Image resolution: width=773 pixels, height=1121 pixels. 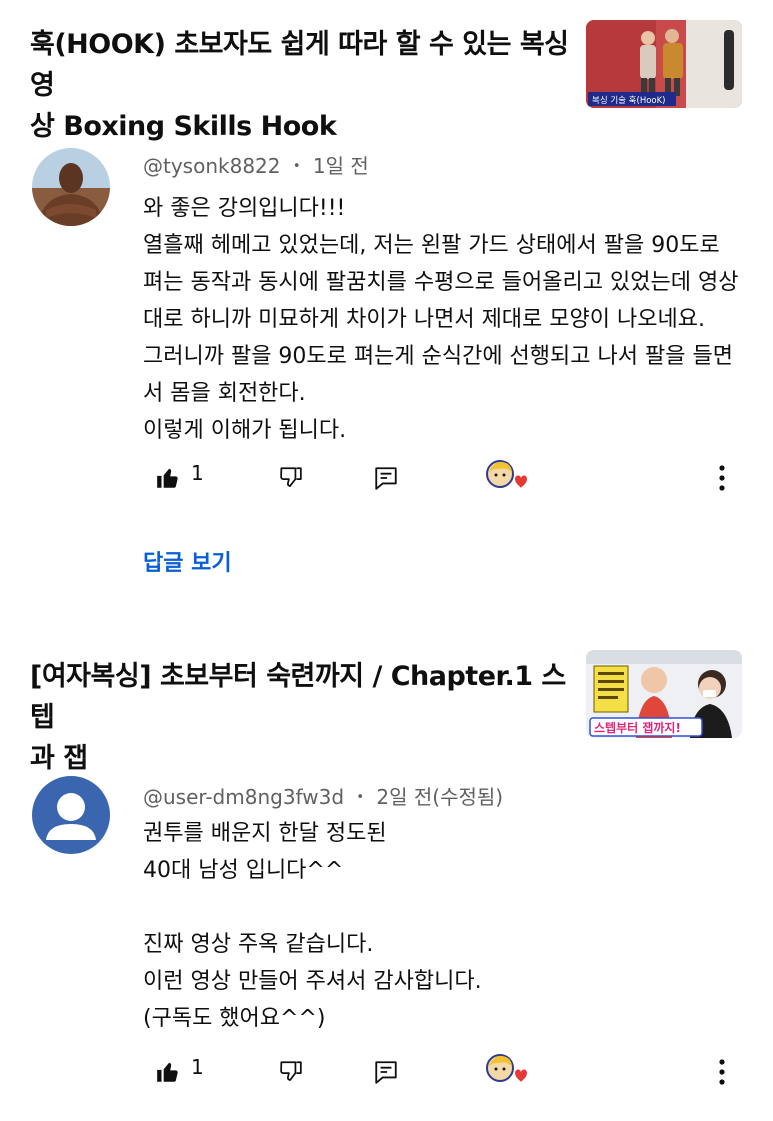 What do you see at coordinates (224, 393) in the screenshot?
I see `comment-line: 서 몸을 회전한다.` at bounding box center [224, 393].